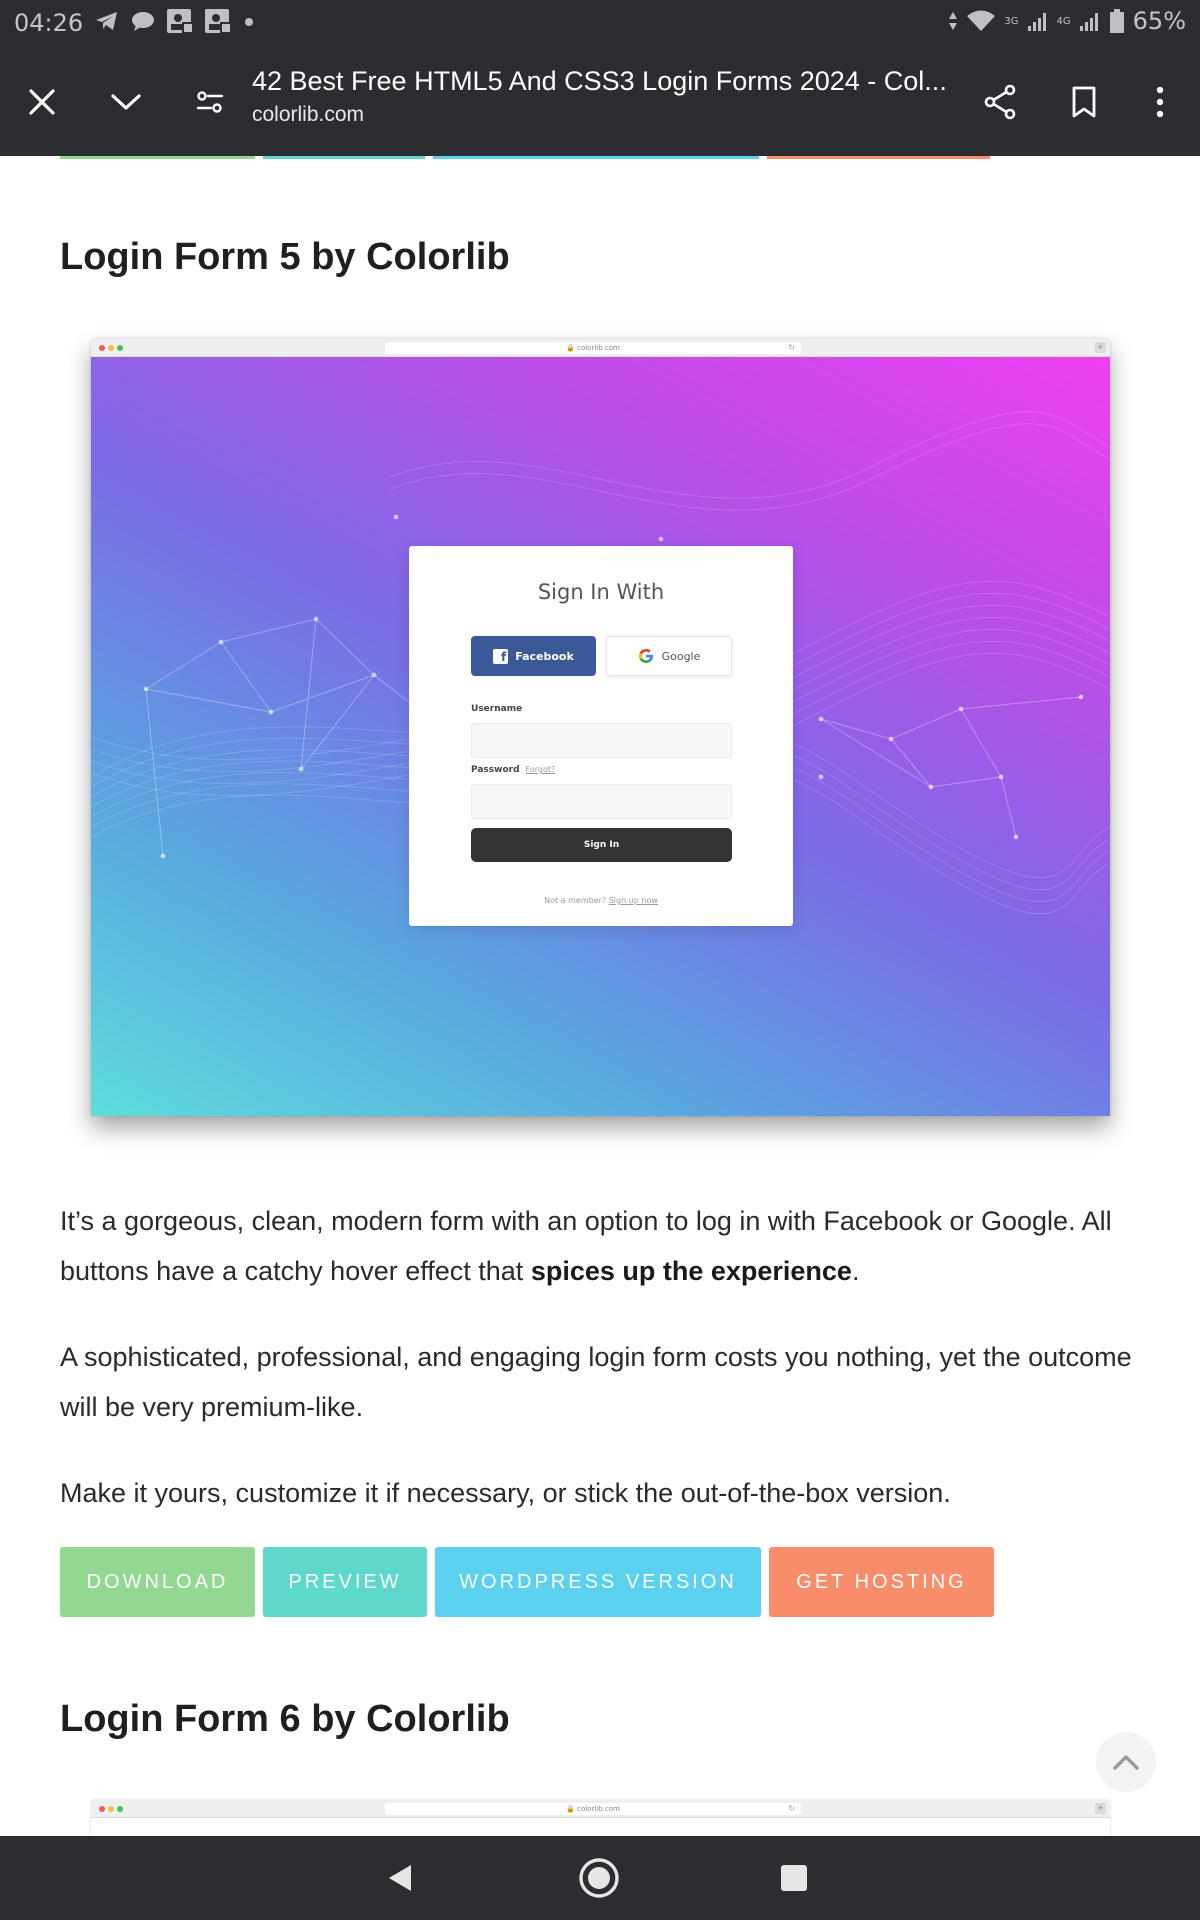 The width and height of the screenshot is (1200, 1920). I want to click on login-form-6-preview: 🔒 colorlib.com ↻ +, so click(600, 1818).